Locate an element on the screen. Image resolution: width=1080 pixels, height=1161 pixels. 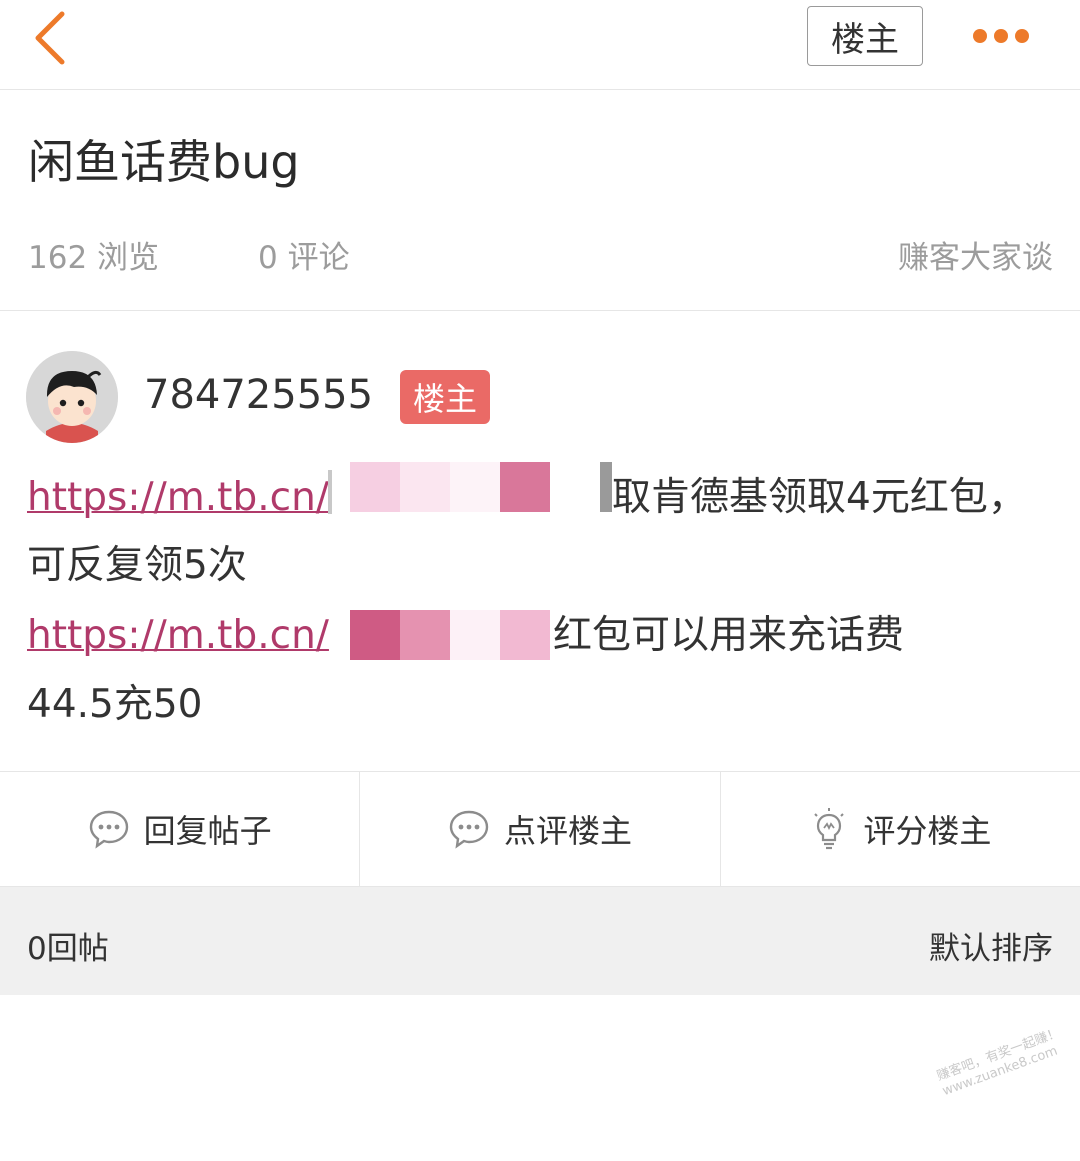
watermark: 赚客吧，有奖一起赚！ www.zuanke8.com is located at coordinates (1001, 1063).